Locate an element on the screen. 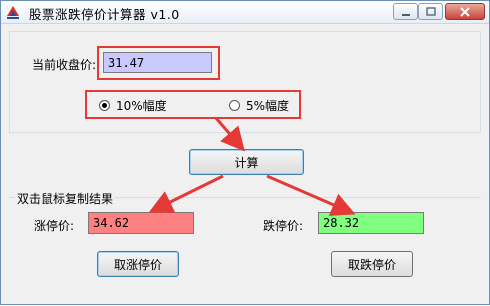 This screenshot has width=490, height=306. radio-10-percent: 10%幅度 is located at coordinates (133, 105).